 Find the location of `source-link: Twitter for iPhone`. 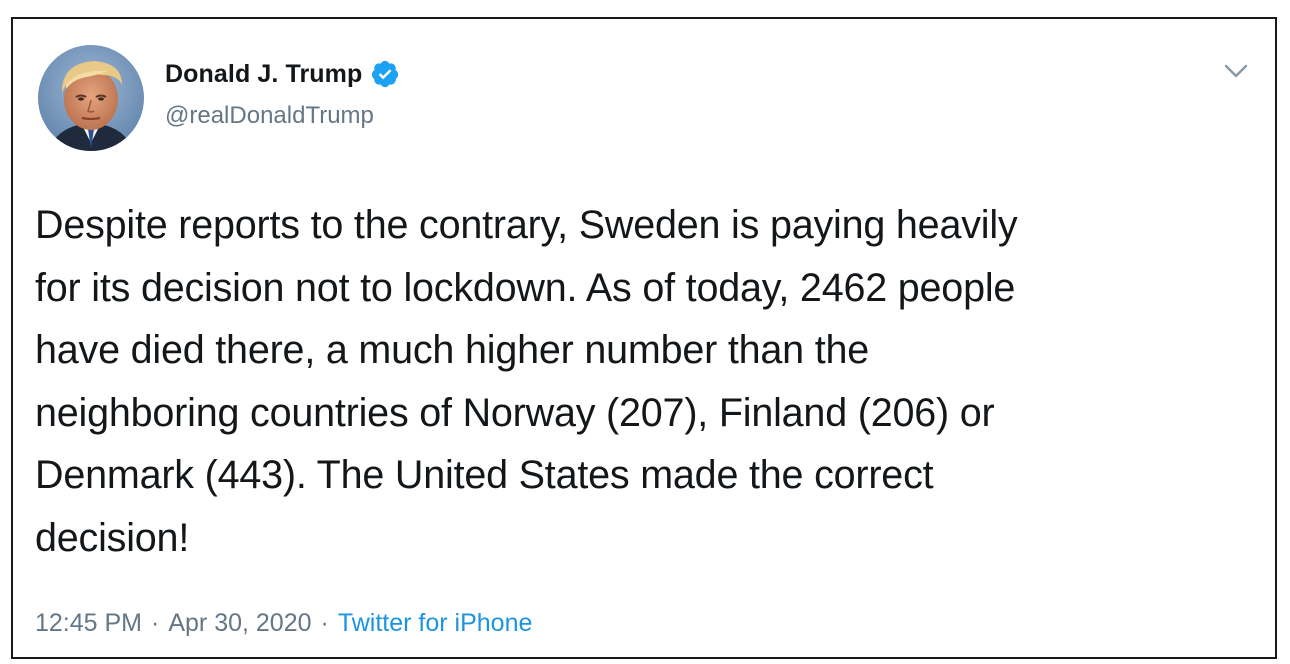

source-link: Twitter for iPhone is located at coordinates (435, 623).